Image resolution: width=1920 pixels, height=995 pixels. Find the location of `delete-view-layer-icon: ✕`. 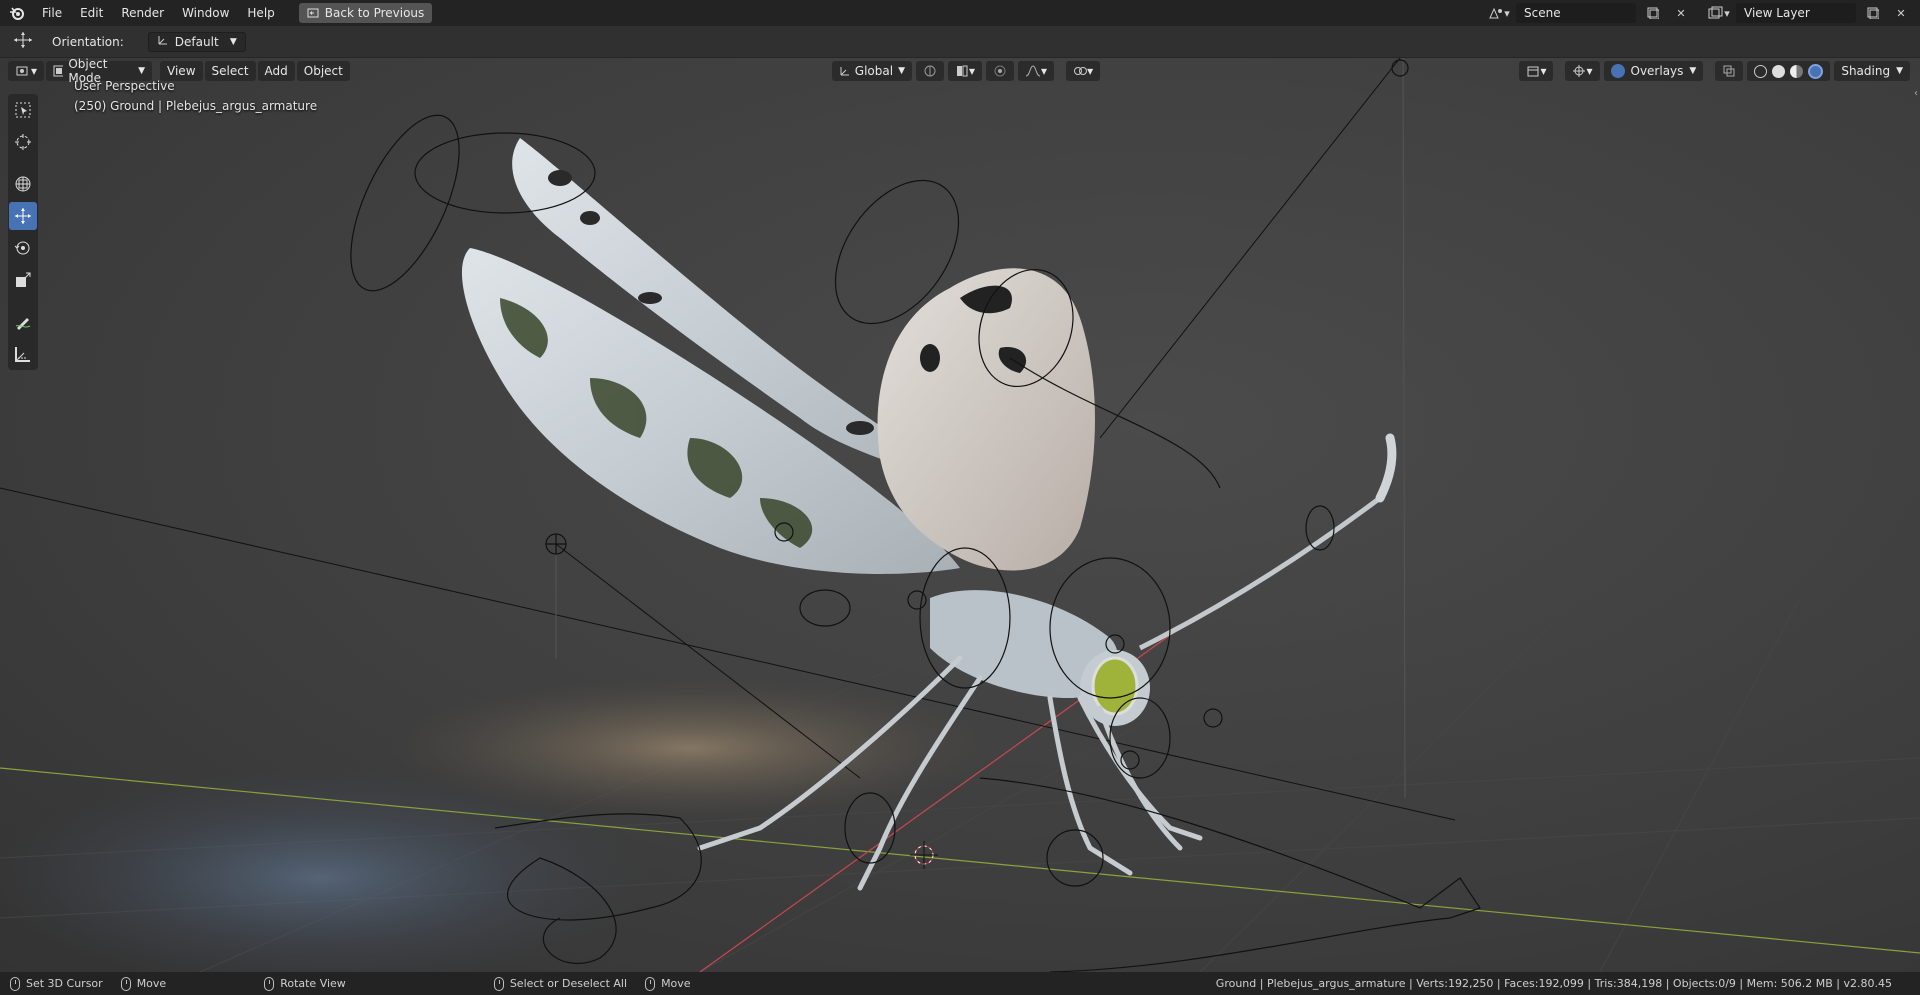

delete-view-layer-icon: ✕ is located at coordinates (1901, 13).